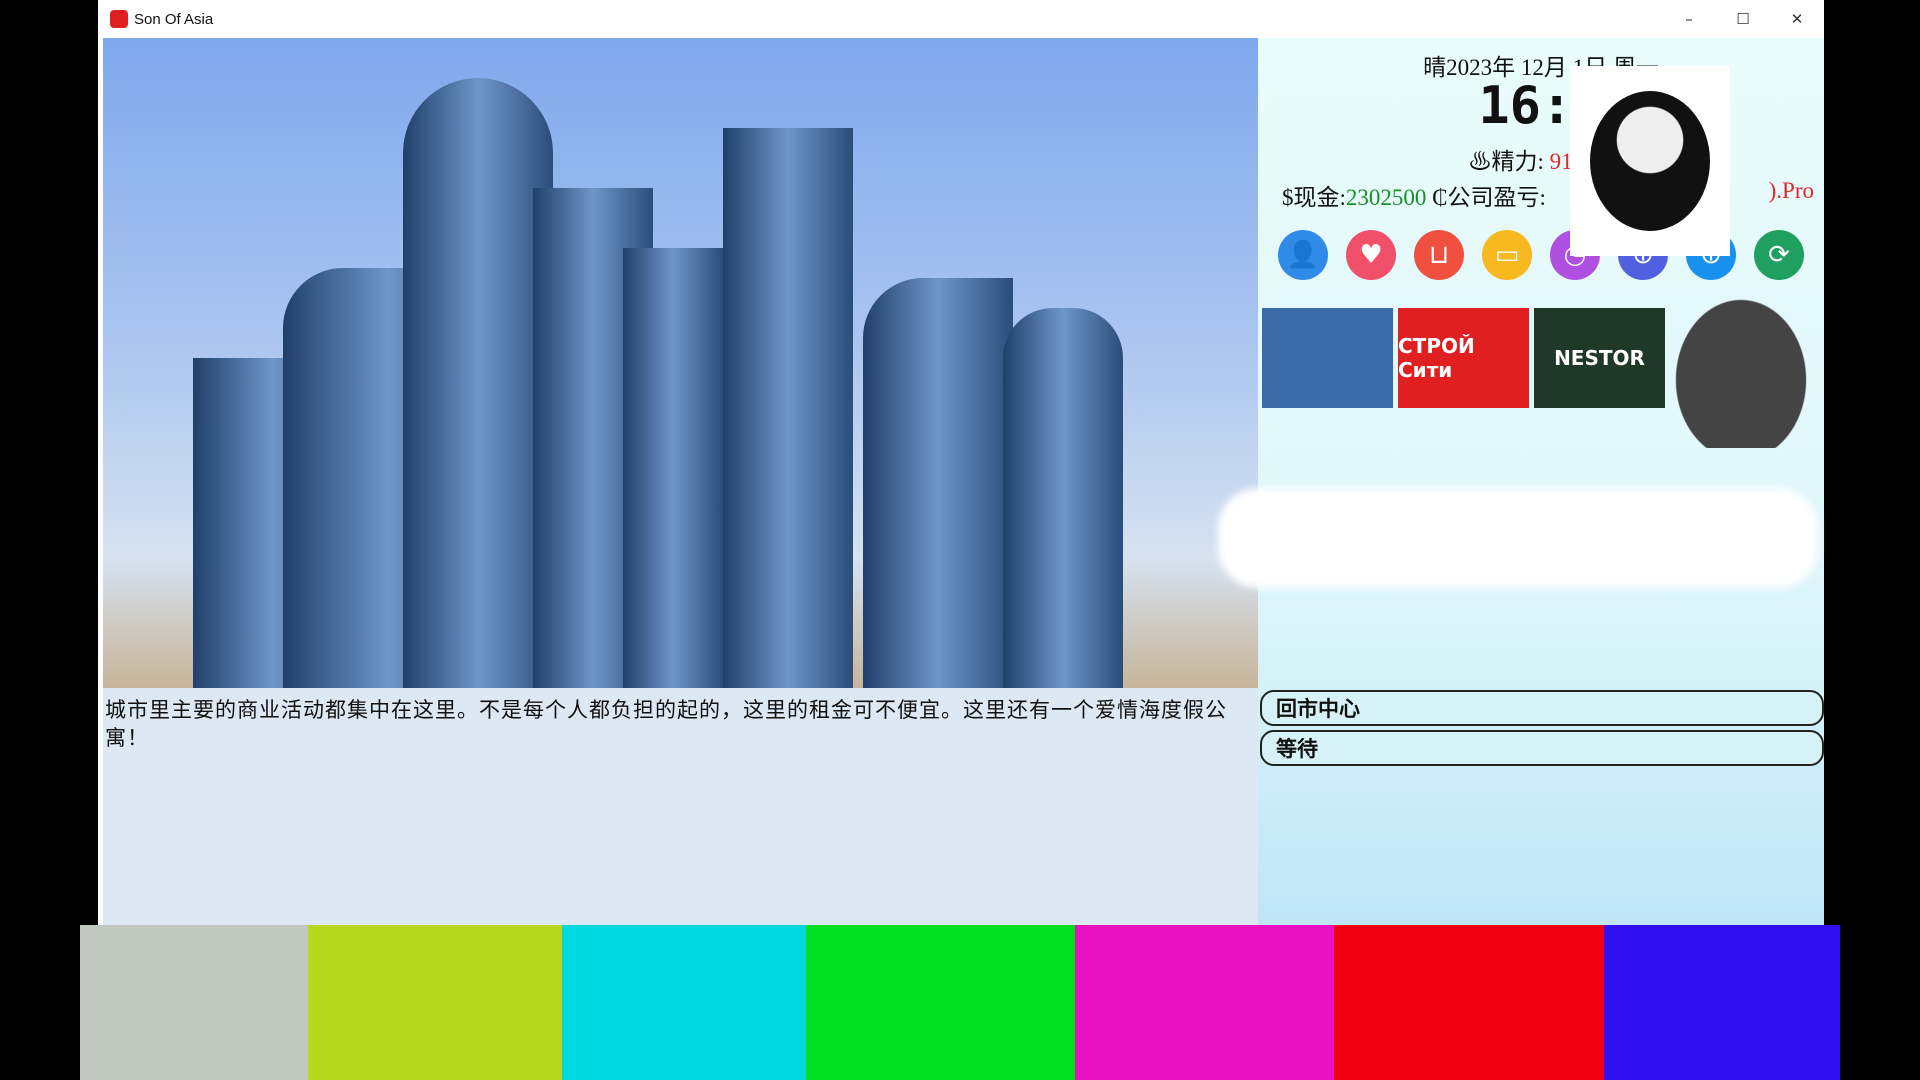 The width and height of the screenshot is (1920, 1080). Describe the element at coordinates (1542, 748) in the screenshot. I see `wait-button: 等待` at that location.